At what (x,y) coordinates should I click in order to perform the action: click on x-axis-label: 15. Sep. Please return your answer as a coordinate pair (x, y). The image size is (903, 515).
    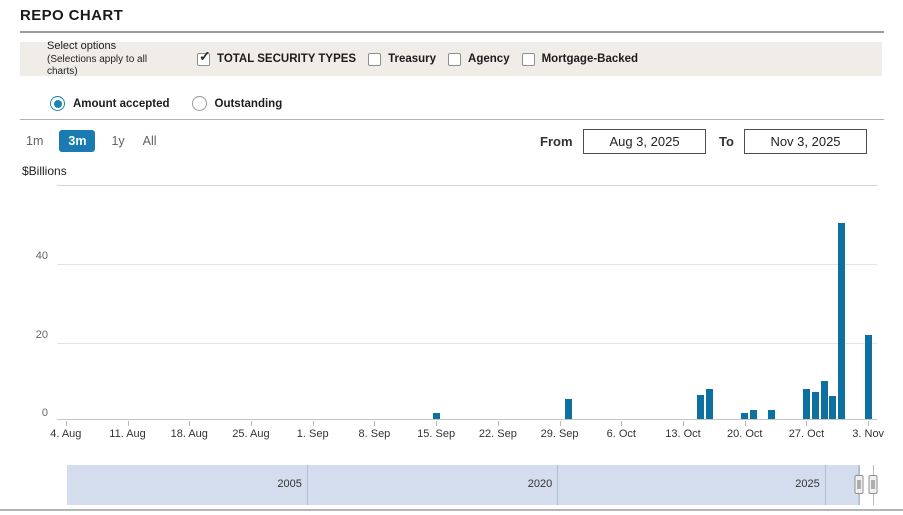
    Looking at the image, I should click on (436, 434).